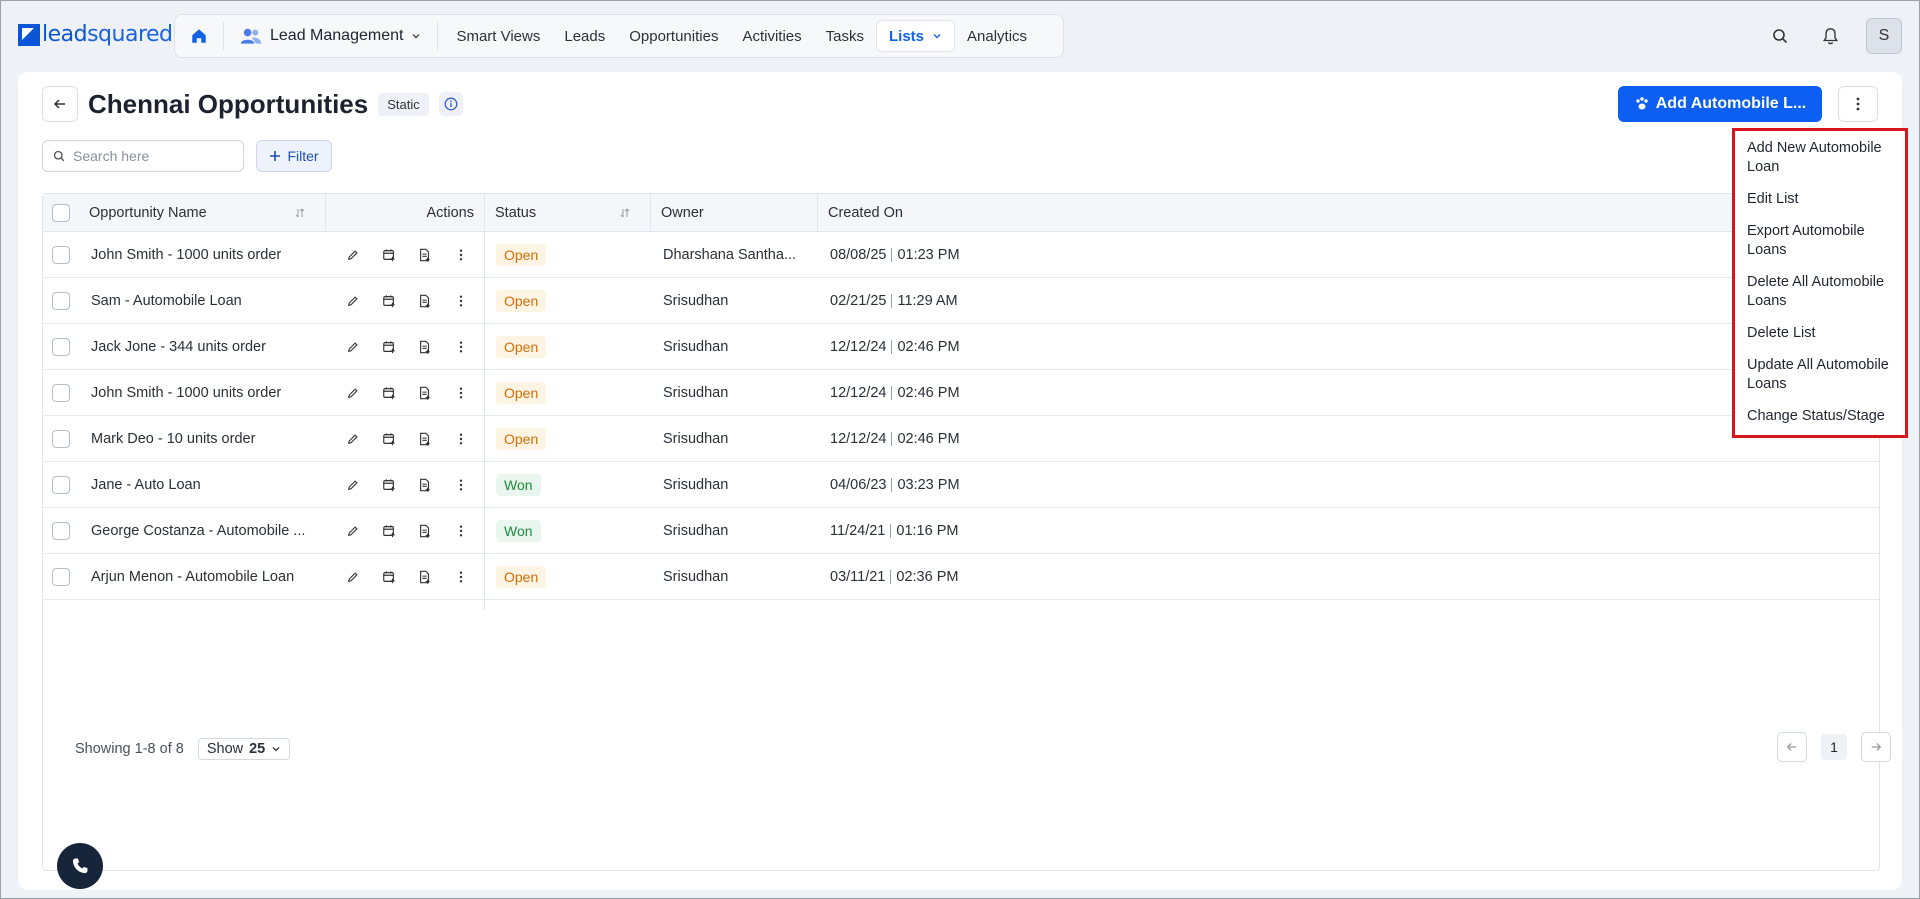 This screenshot has height=899, width=1920. I want to click on nav-analytics: Analytics, so click(997, 36).